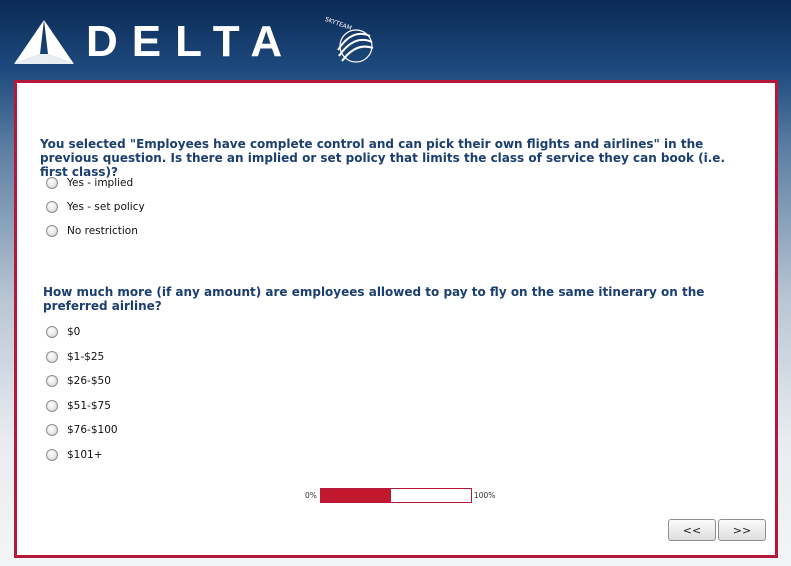  Describe the element at coordinates (311, 495) in the screenshot. I see `progress-start-label: 0%` at that location.